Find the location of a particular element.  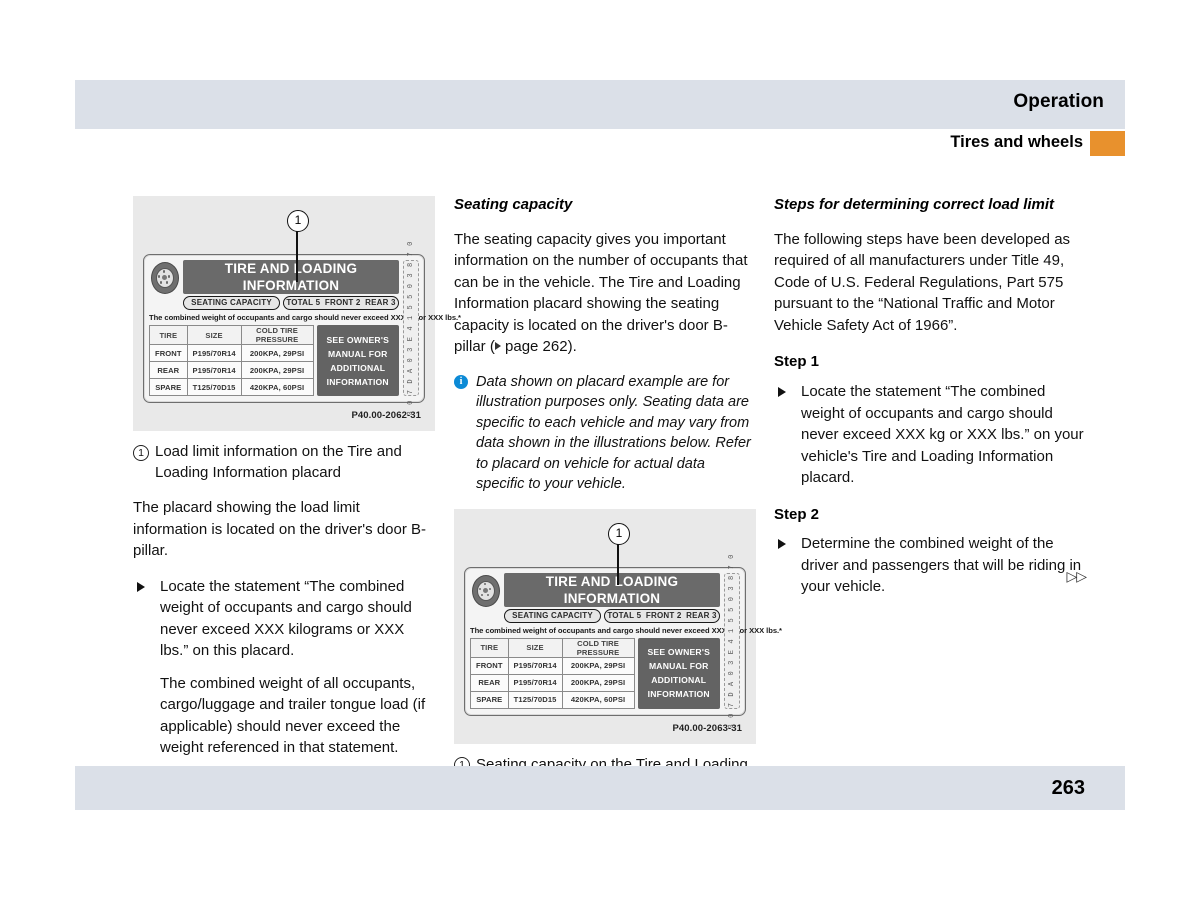

page-header-band: Operation is located at coordinates (600, 104).